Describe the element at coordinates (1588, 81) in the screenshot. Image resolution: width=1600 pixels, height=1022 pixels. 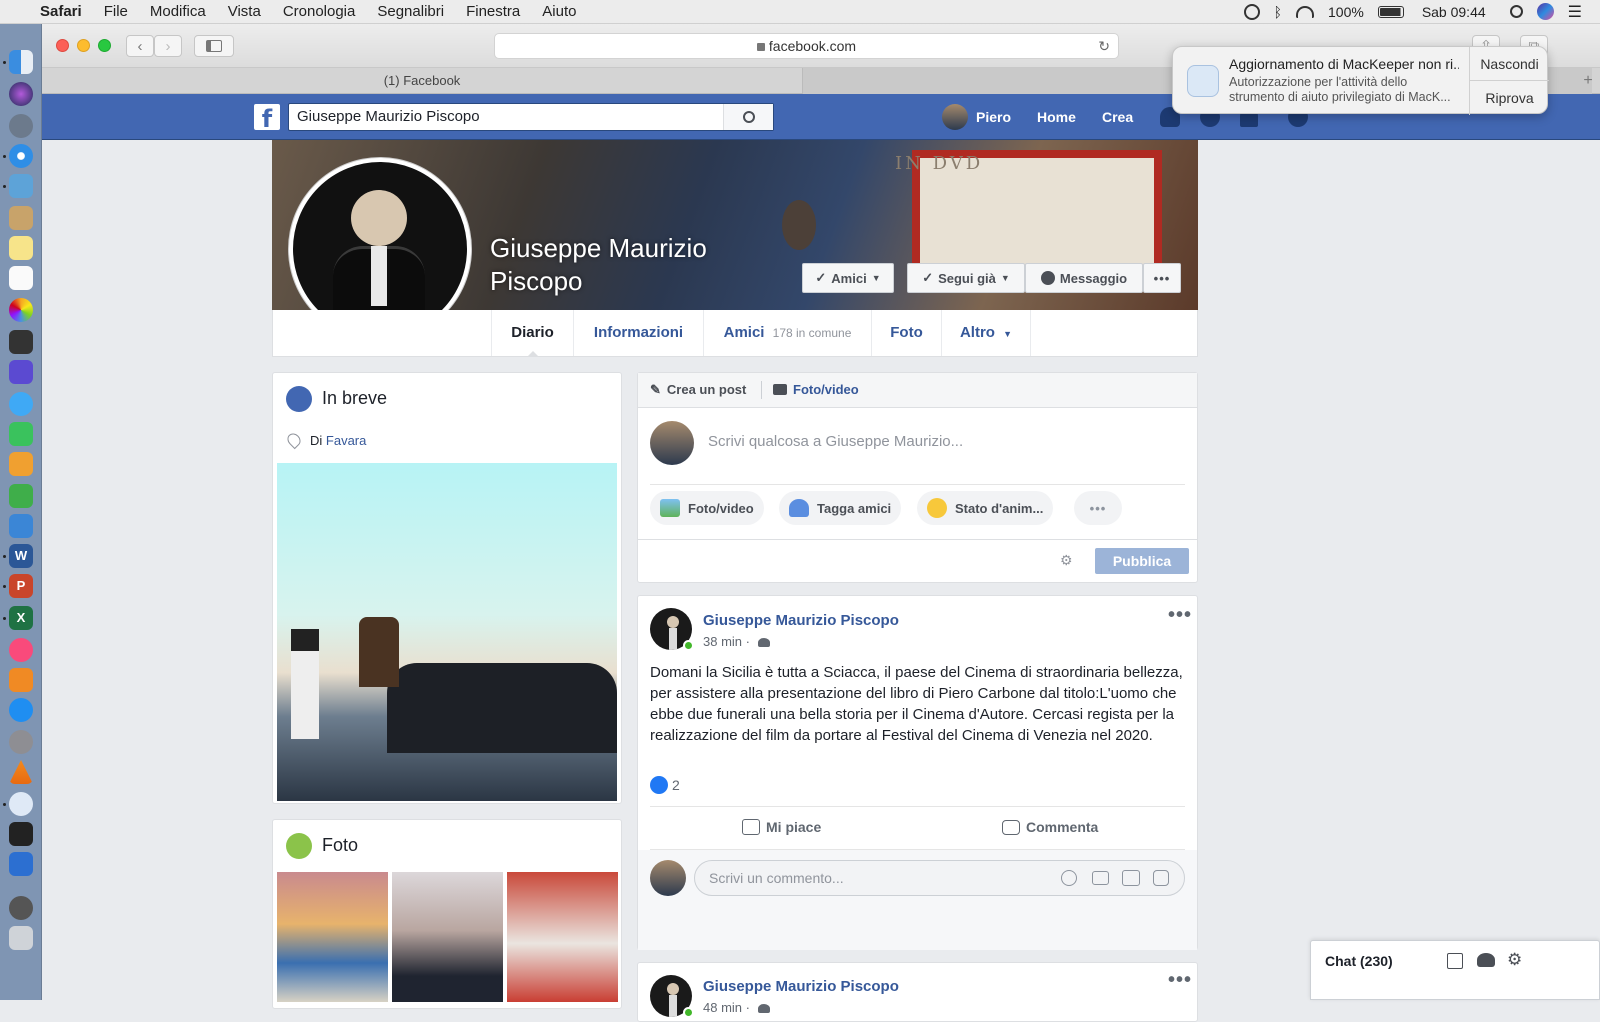
I see `new-tab-button: +` at that location.